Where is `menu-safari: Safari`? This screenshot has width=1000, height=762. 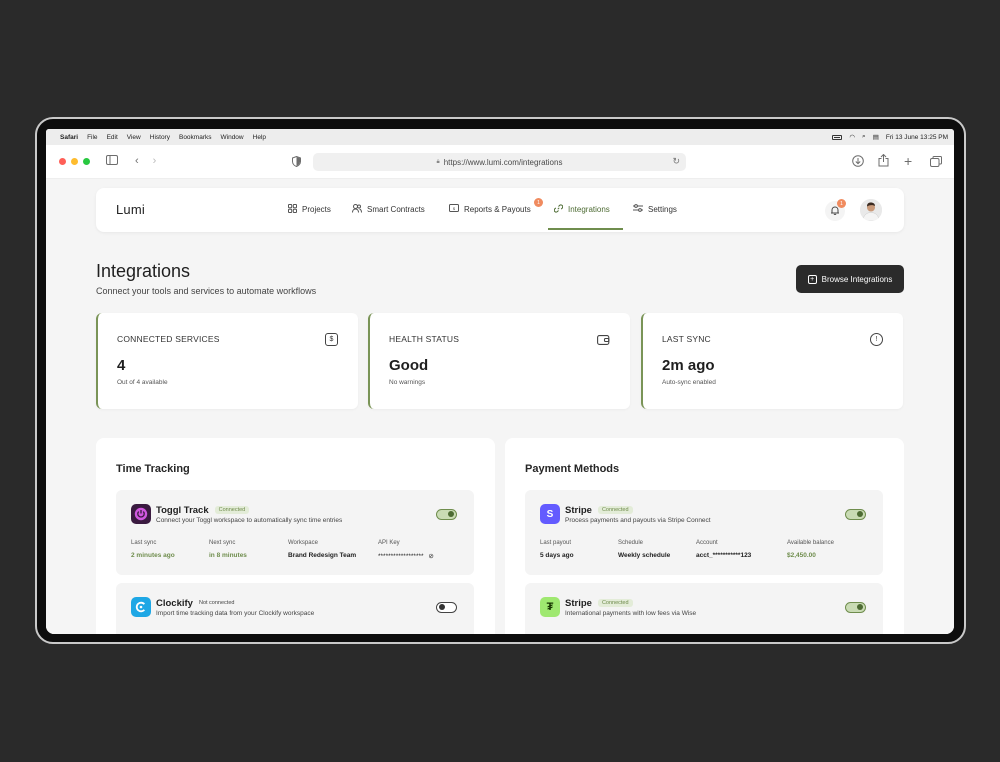 menu-safari: Safari is located at coordinates (69, 137).